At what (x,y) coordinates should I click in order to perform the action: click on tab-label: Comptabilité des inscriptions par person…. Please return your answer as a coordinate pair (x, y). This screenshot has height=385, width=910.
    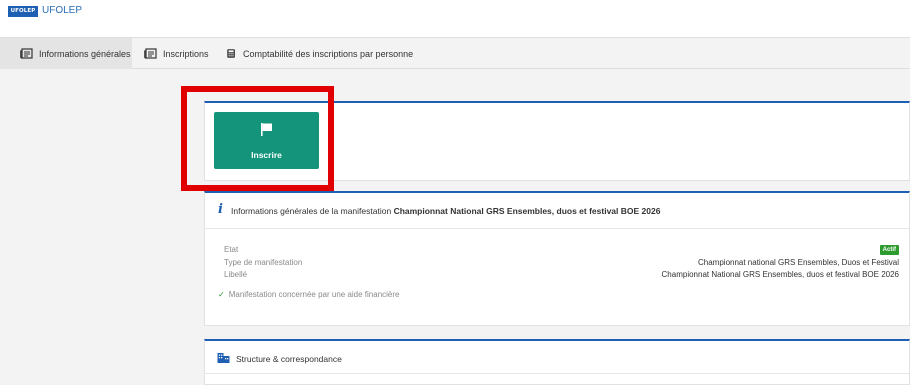
    Looking at the image, I should click on (328, 53).